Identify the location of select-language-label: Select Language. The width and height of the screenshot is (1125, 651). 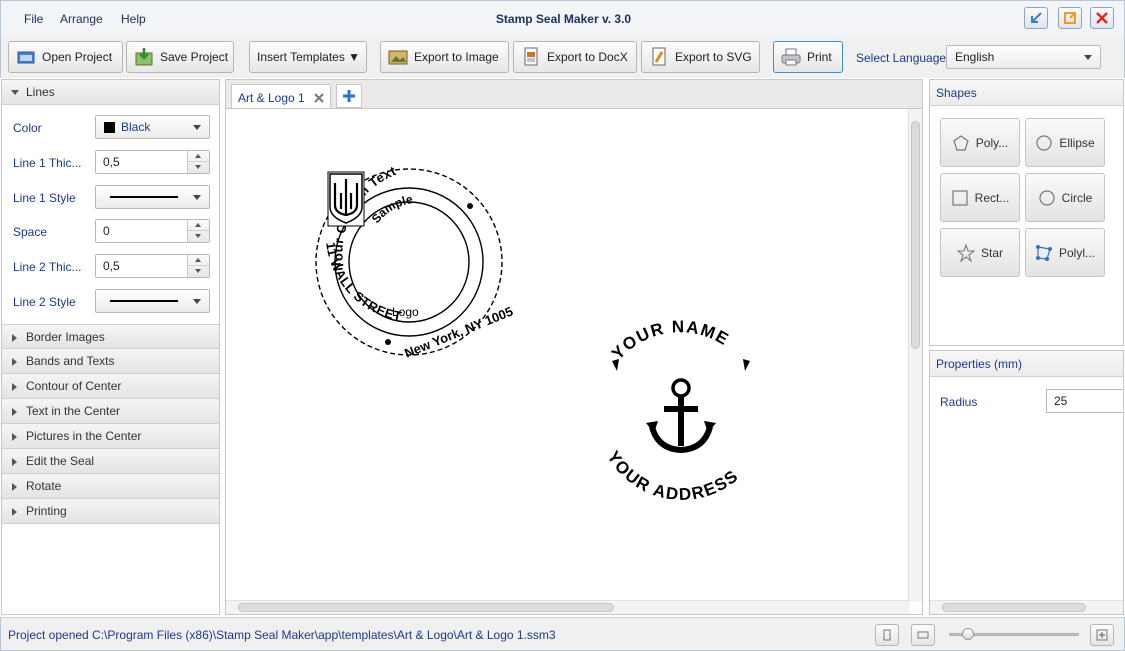
(901, 58).